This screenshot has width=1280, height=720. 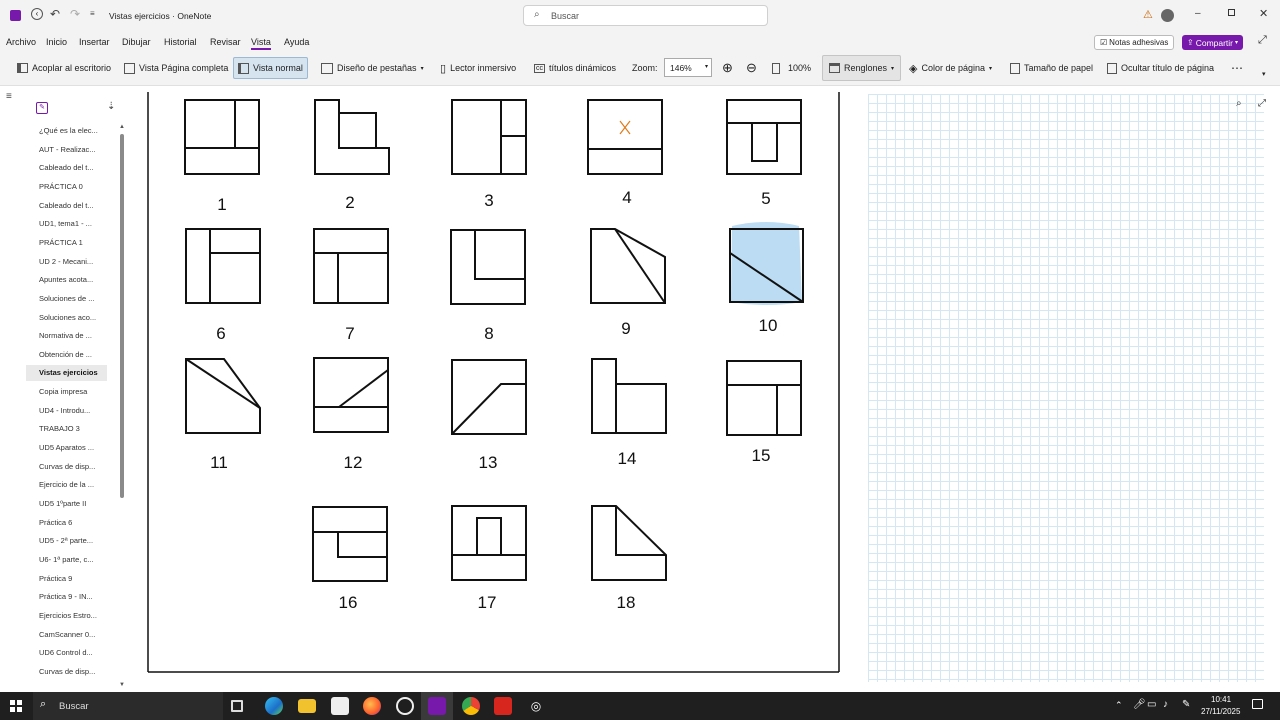 What do you see at coordinates (372, 706) in the screenshot?
I see `firefox-icon` at bounding box center [372, 706].